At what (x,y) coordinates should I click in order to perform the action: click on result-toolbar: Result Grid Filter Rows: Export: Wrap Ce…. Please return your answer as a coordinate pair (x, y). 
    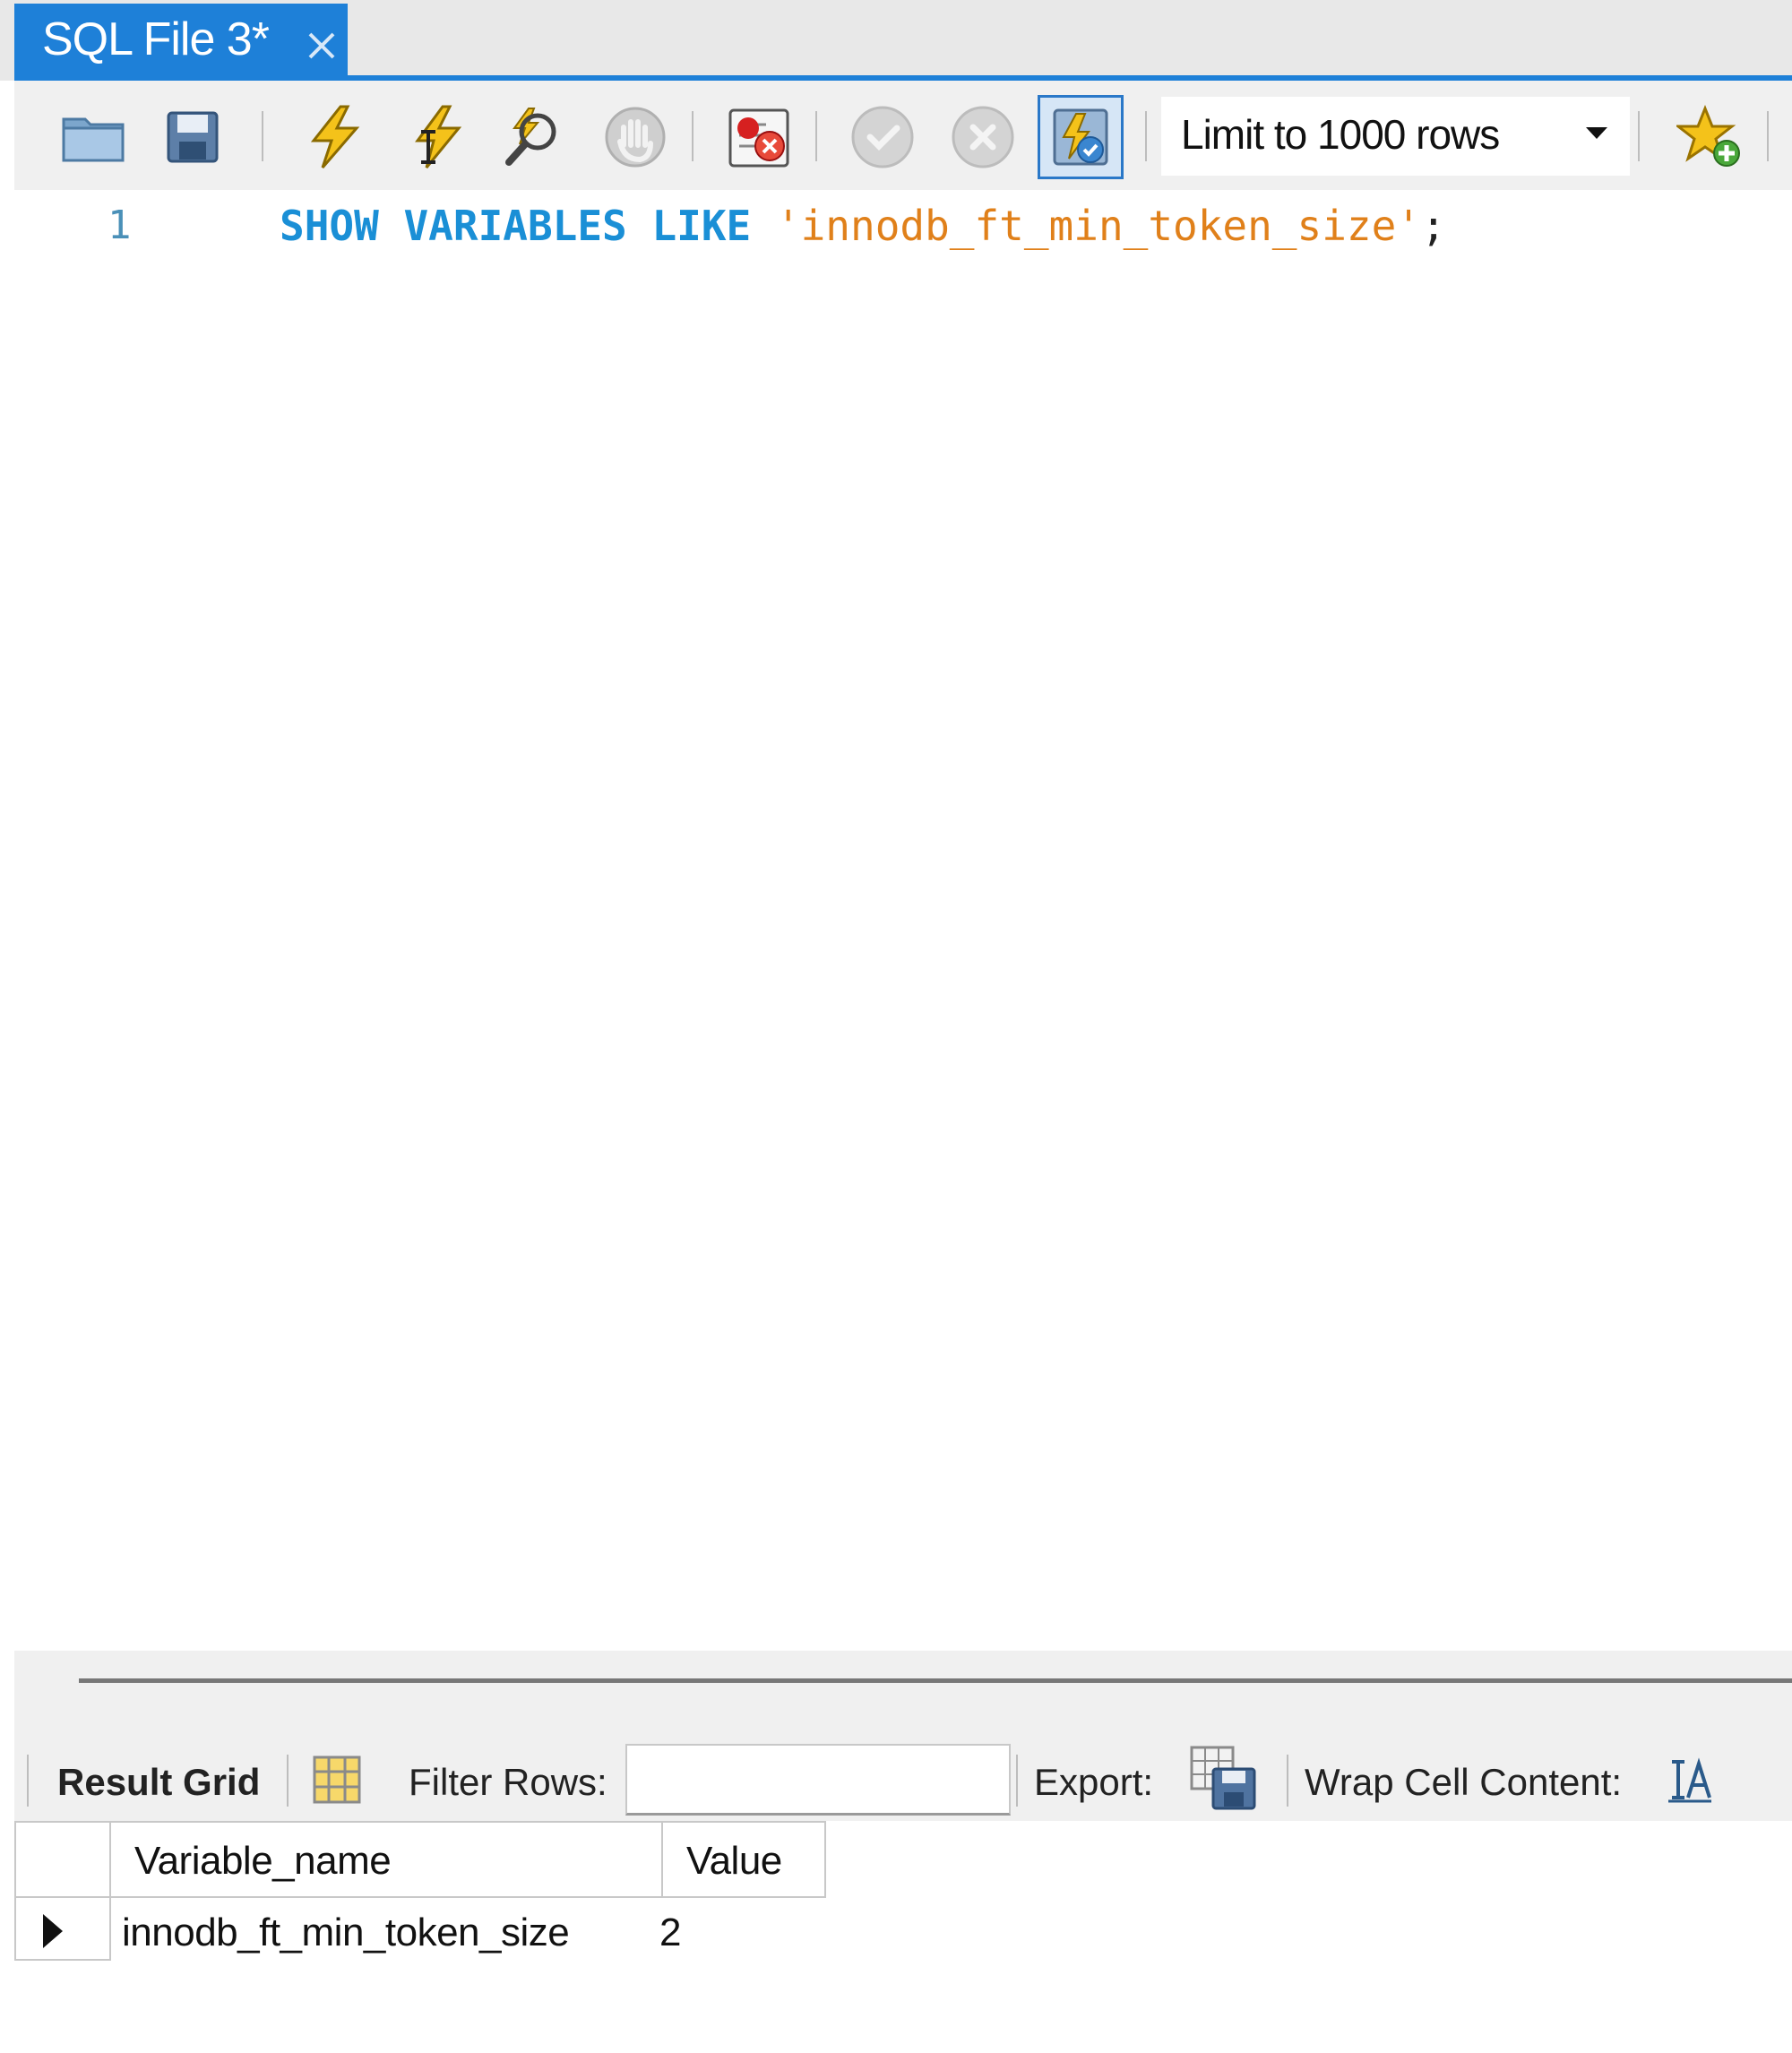
    Looking at the image, I should click on (903, 1780).